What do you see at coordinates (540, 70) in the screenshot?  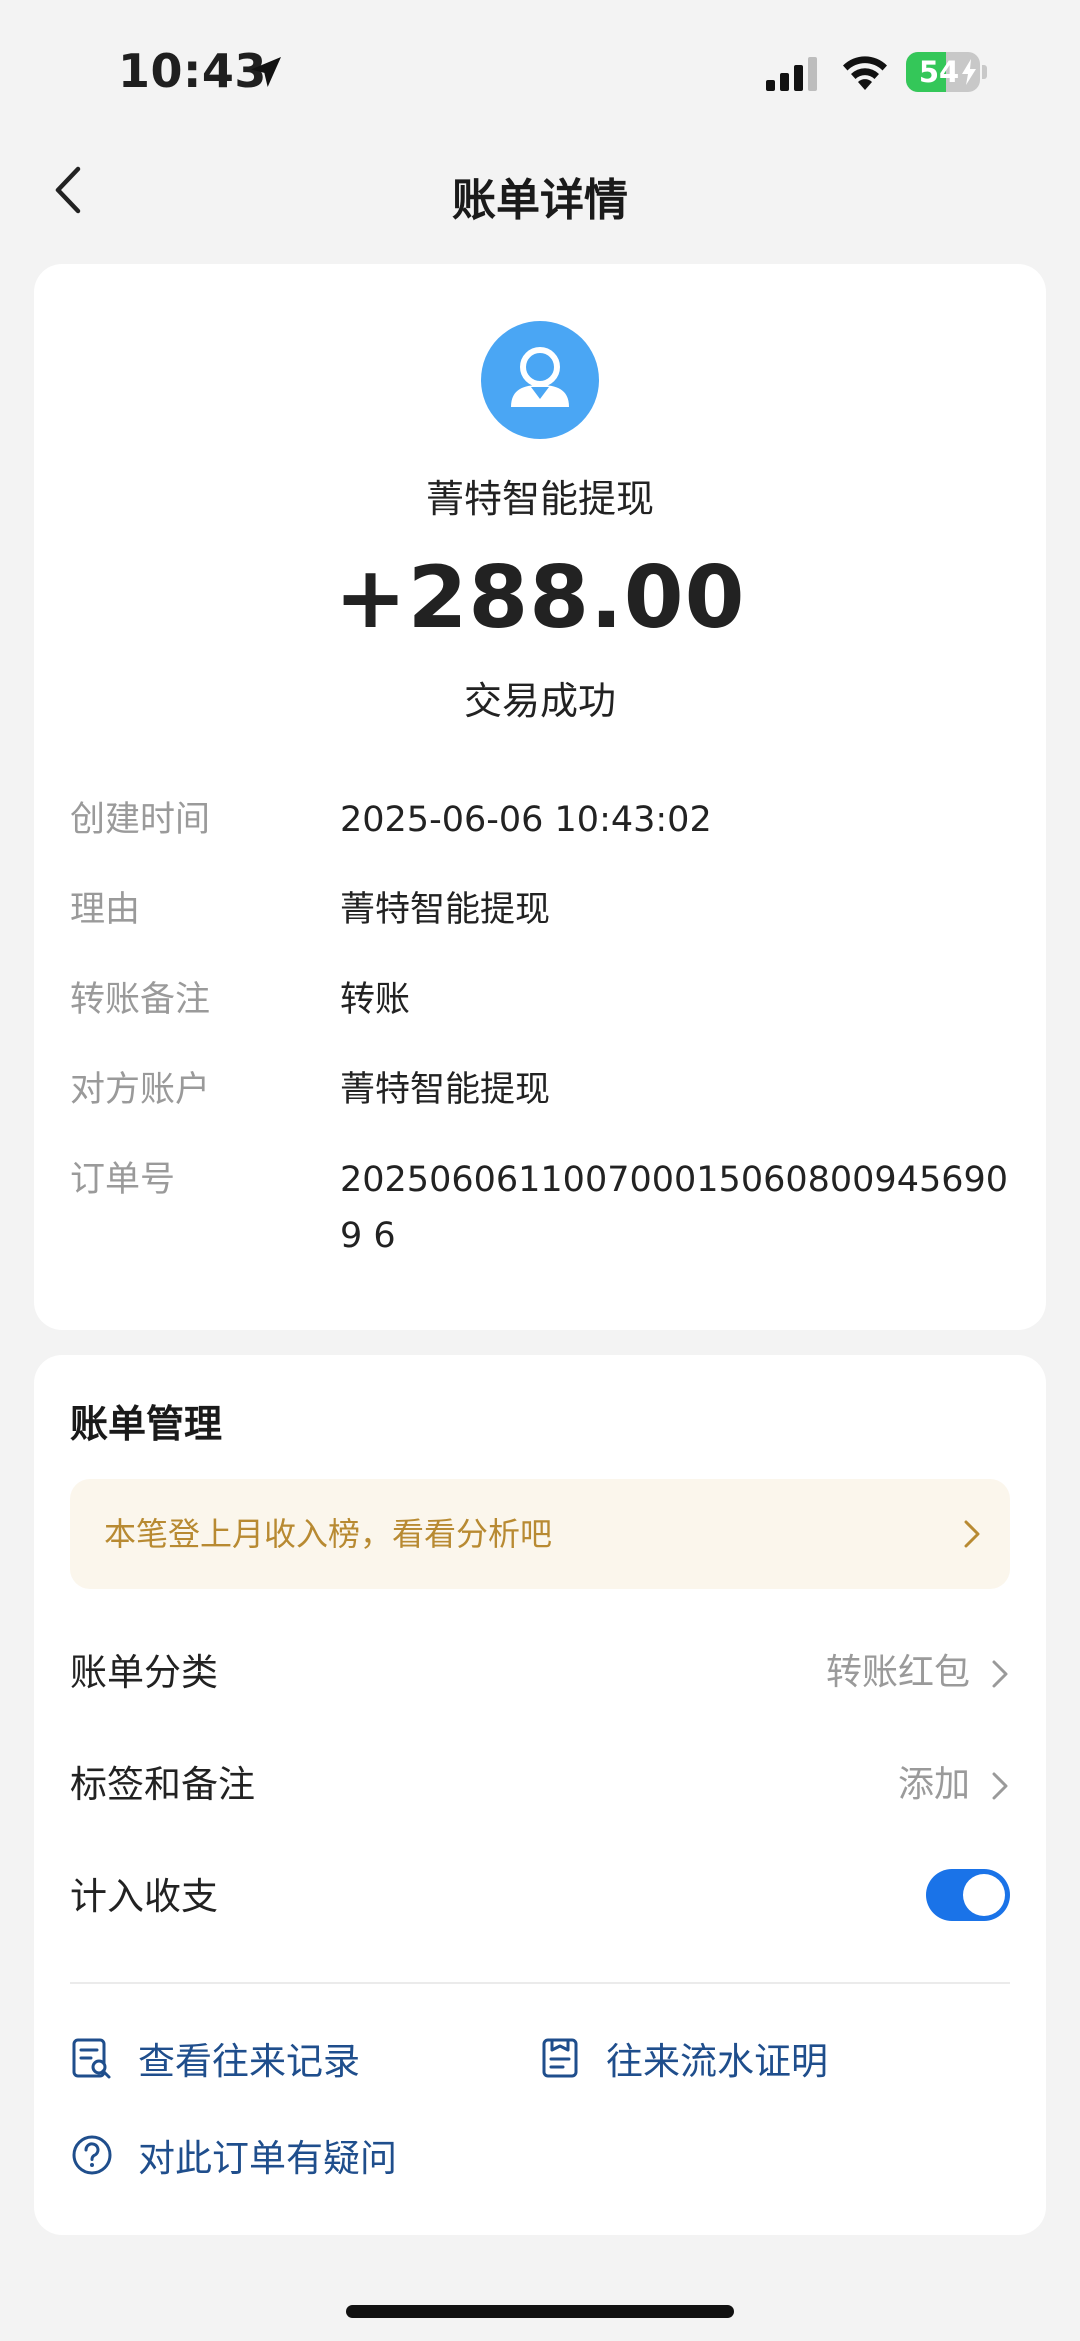 I see `status-bar: 10:43 54` at bounding box center [540, 70].